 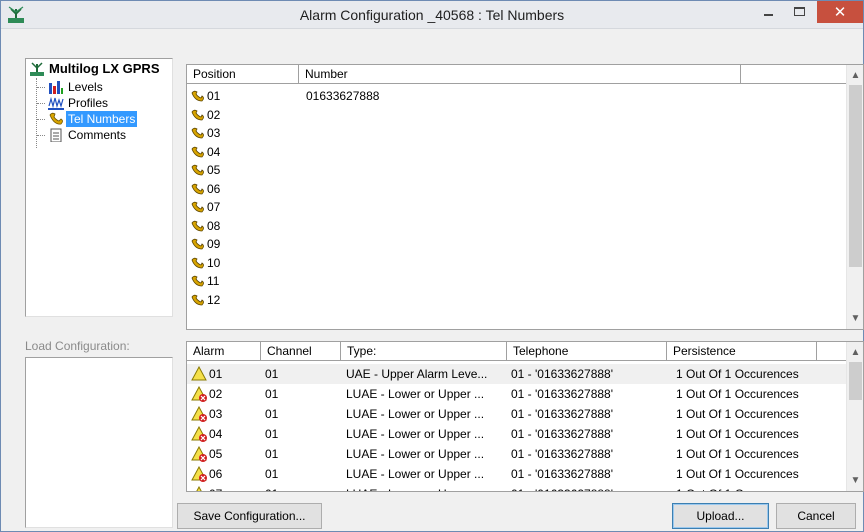 What do you see at coordinates (216, 474) in the screenshot?
I see `alarm-value: 06` at bounding box center [216, 474].